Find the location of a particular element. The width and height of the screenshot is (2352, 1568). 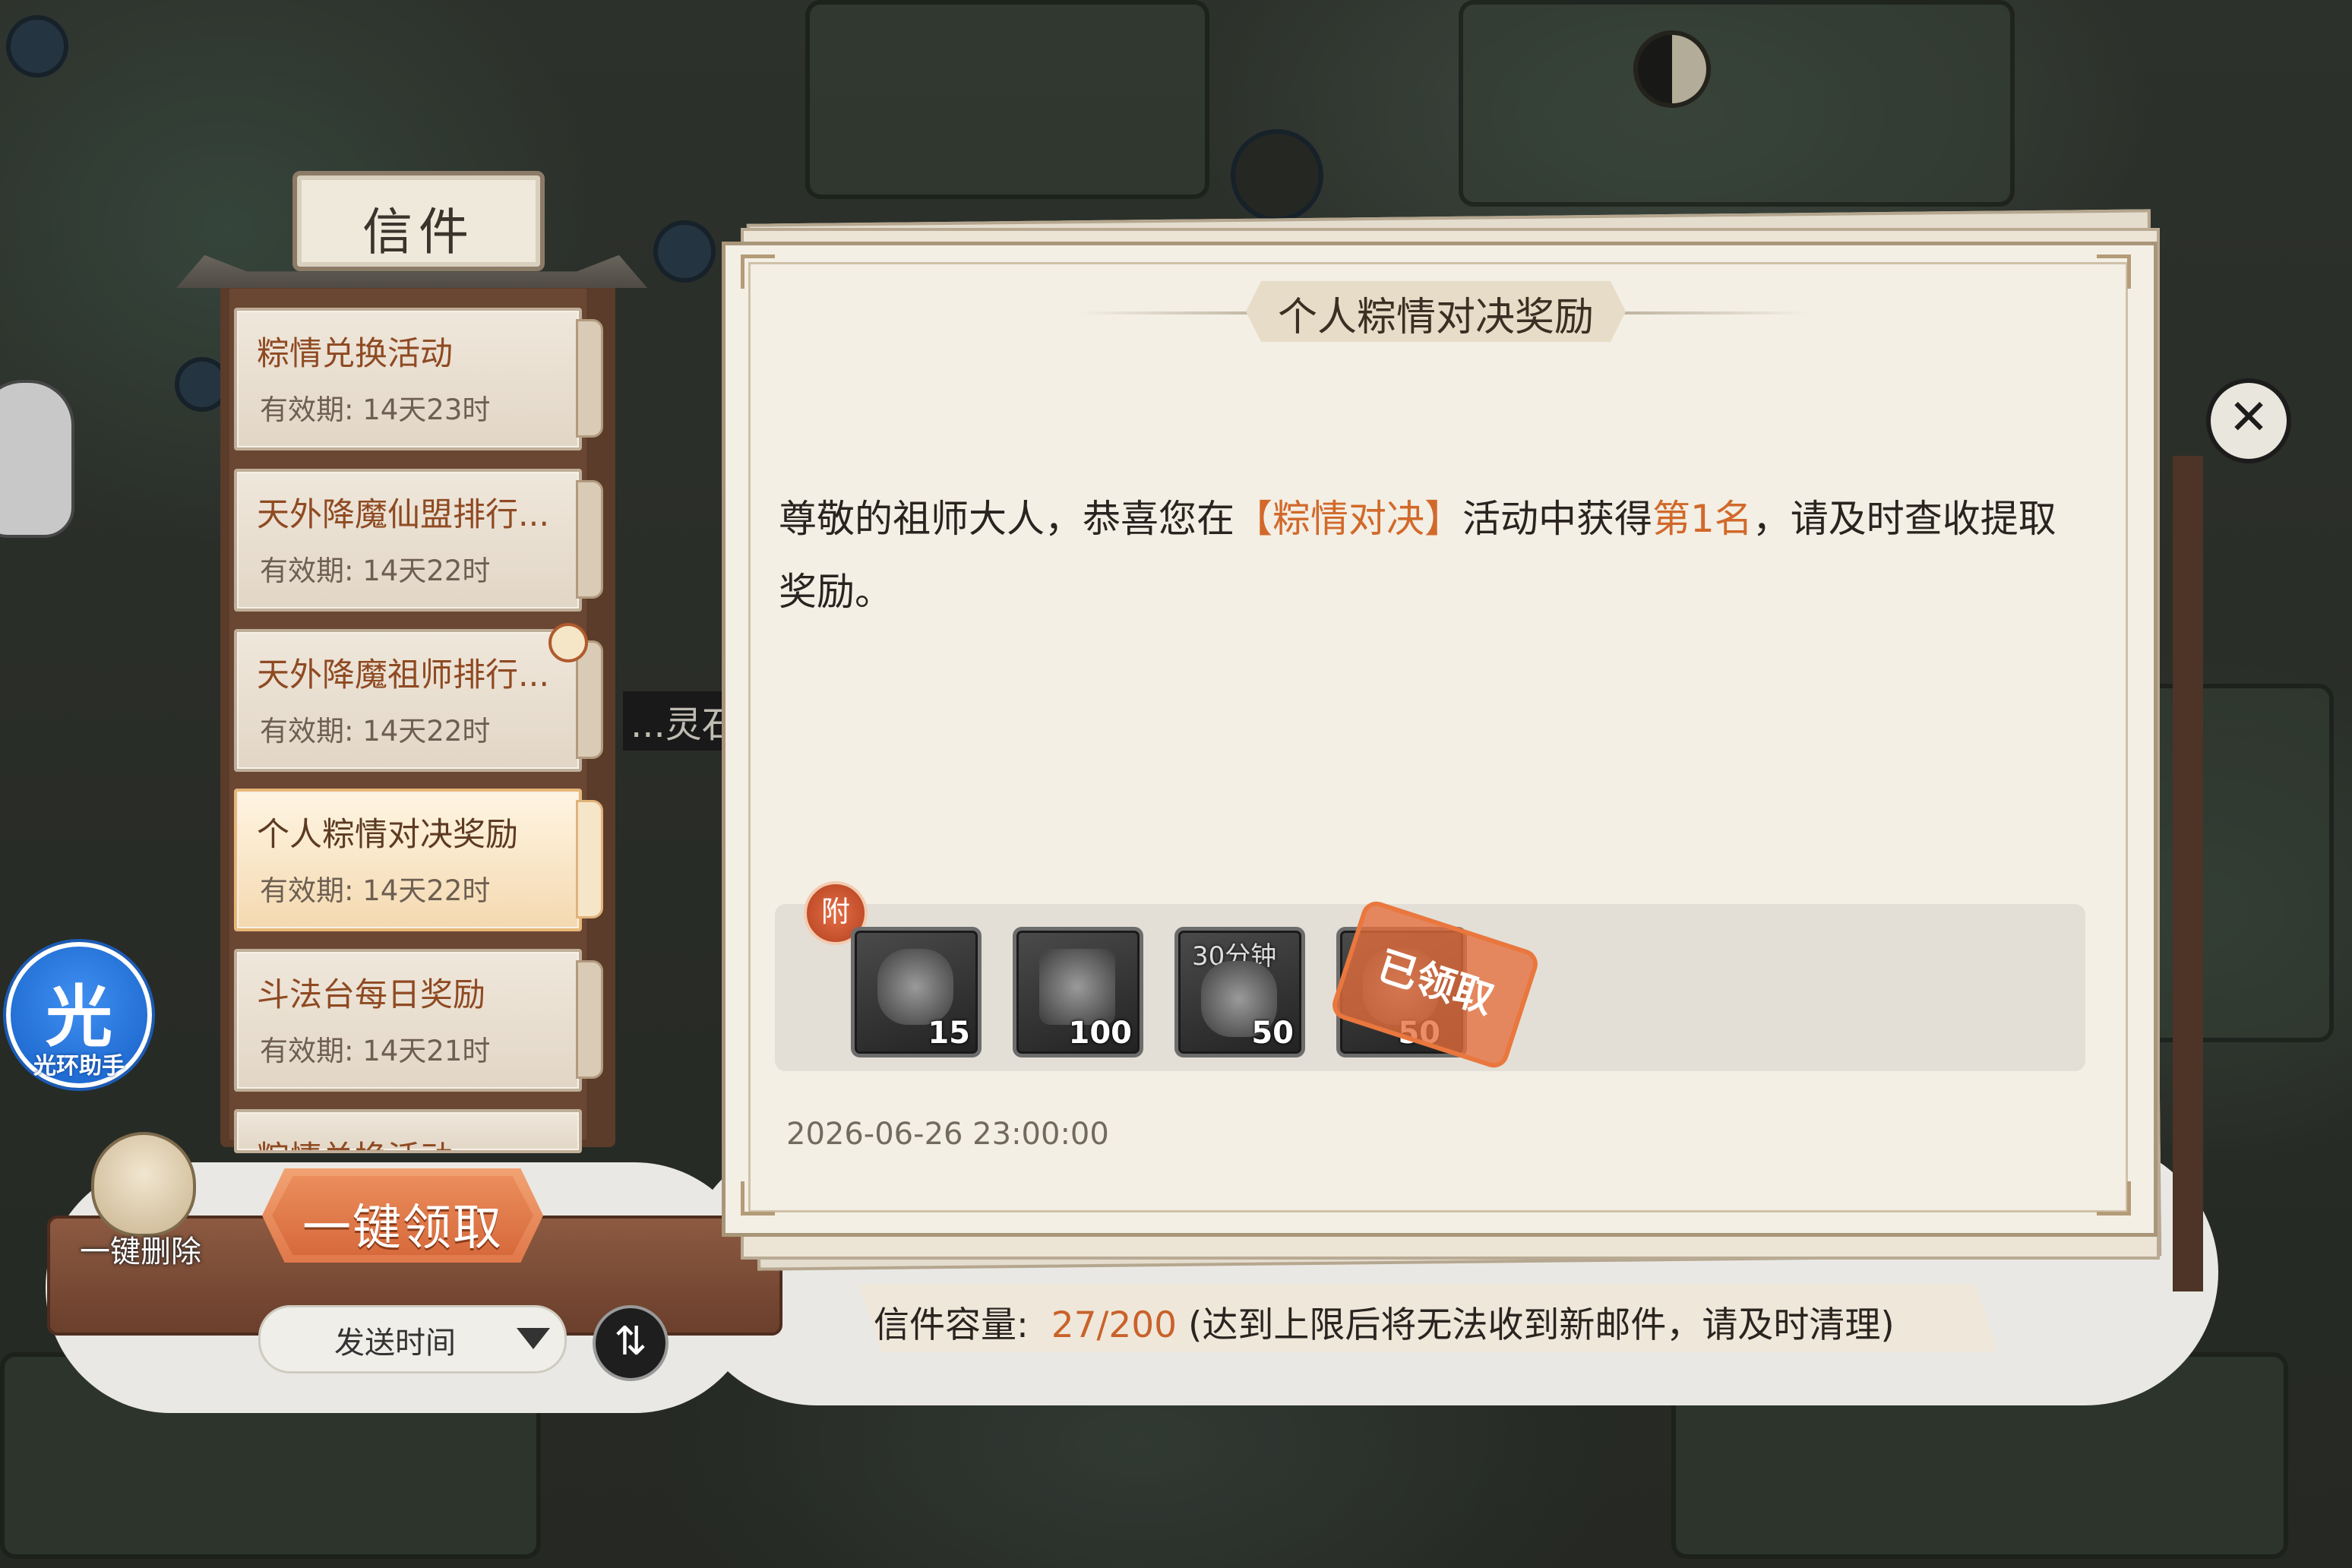

letter-rank: 第1名 is located at coordinates (1702, 519).